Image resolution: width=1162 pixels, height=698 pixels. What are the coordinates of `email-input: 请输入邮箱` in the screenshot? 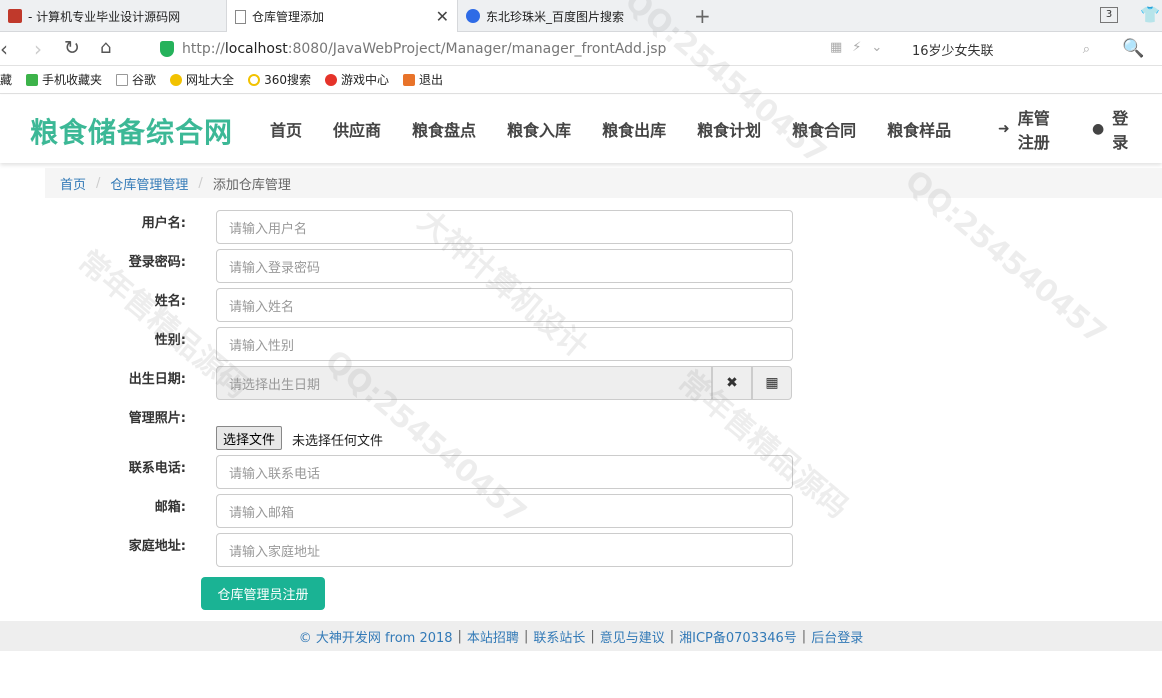 It's located at (504, 511).